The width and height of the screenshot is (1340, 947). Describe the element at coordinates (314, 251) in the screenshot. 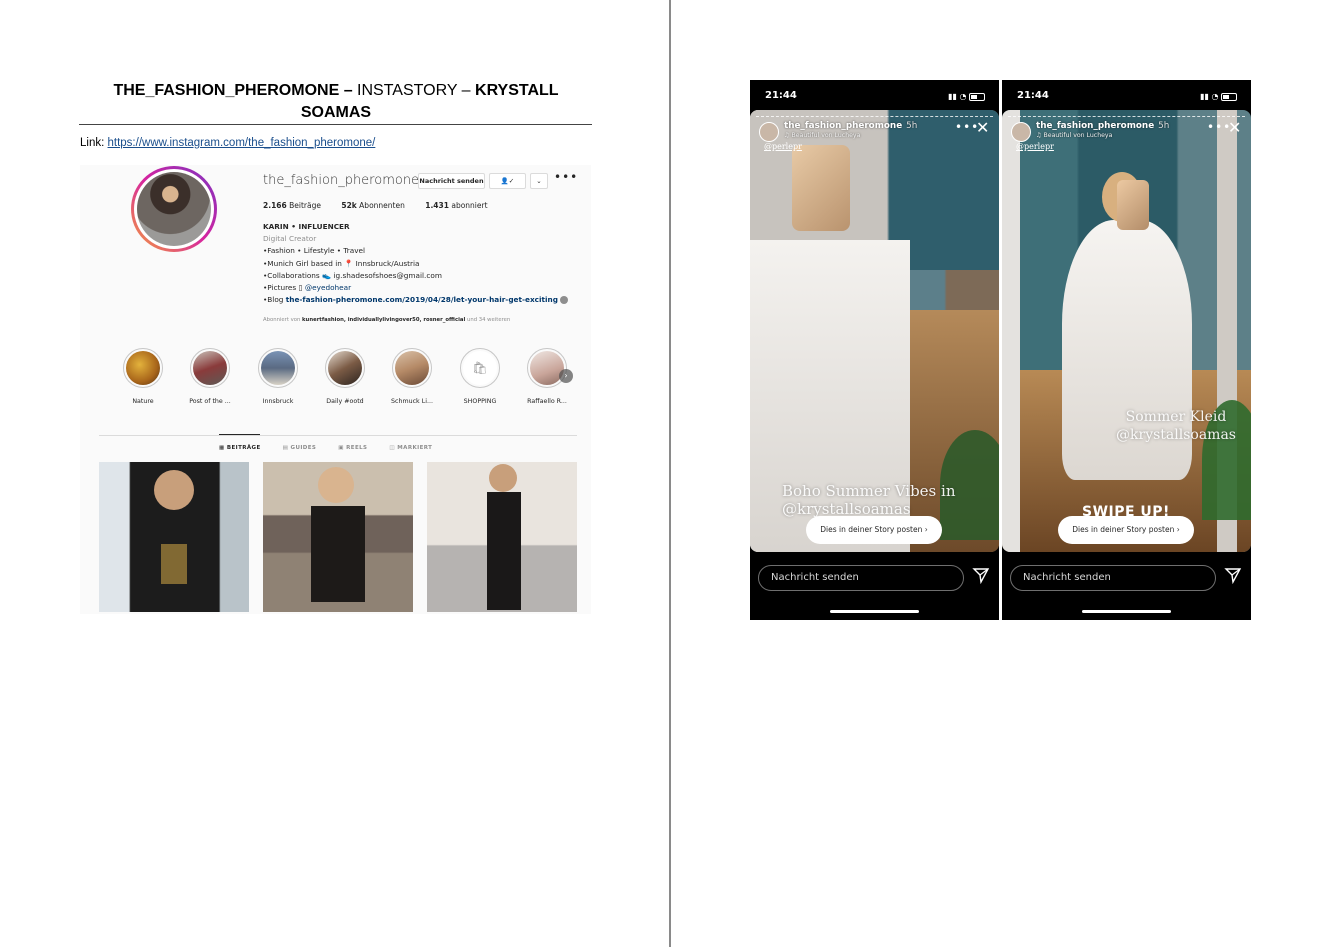

I see `bio-line: •Fashion • Lifestyle • Travel` at that location.